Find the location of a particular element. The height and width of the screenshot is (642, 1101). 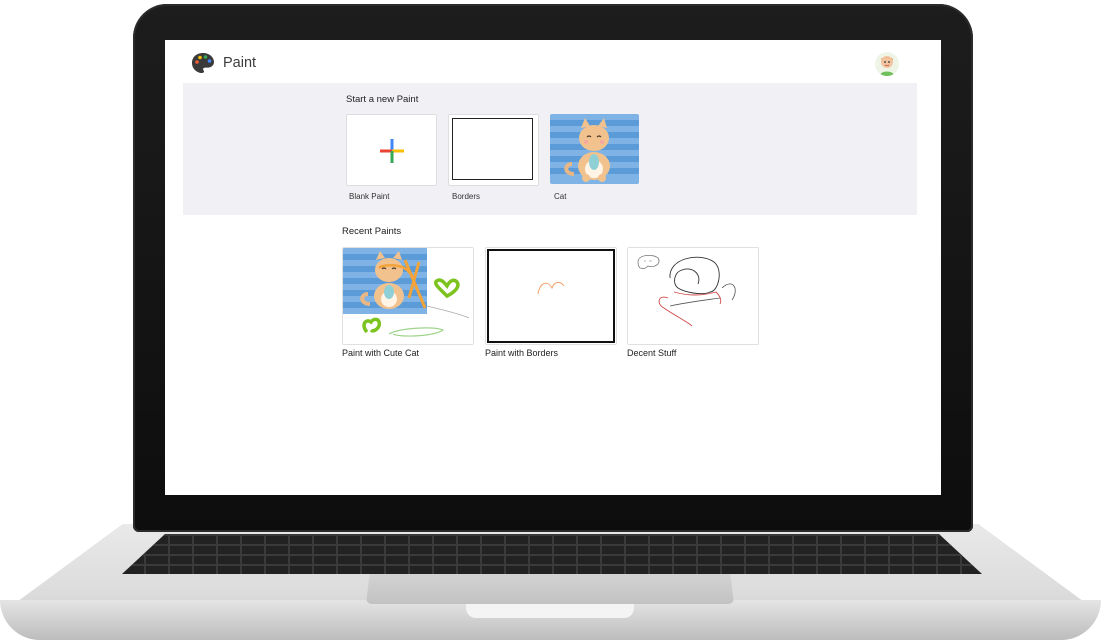

bordered-canvas-icon is located at coordinates (492, 149).